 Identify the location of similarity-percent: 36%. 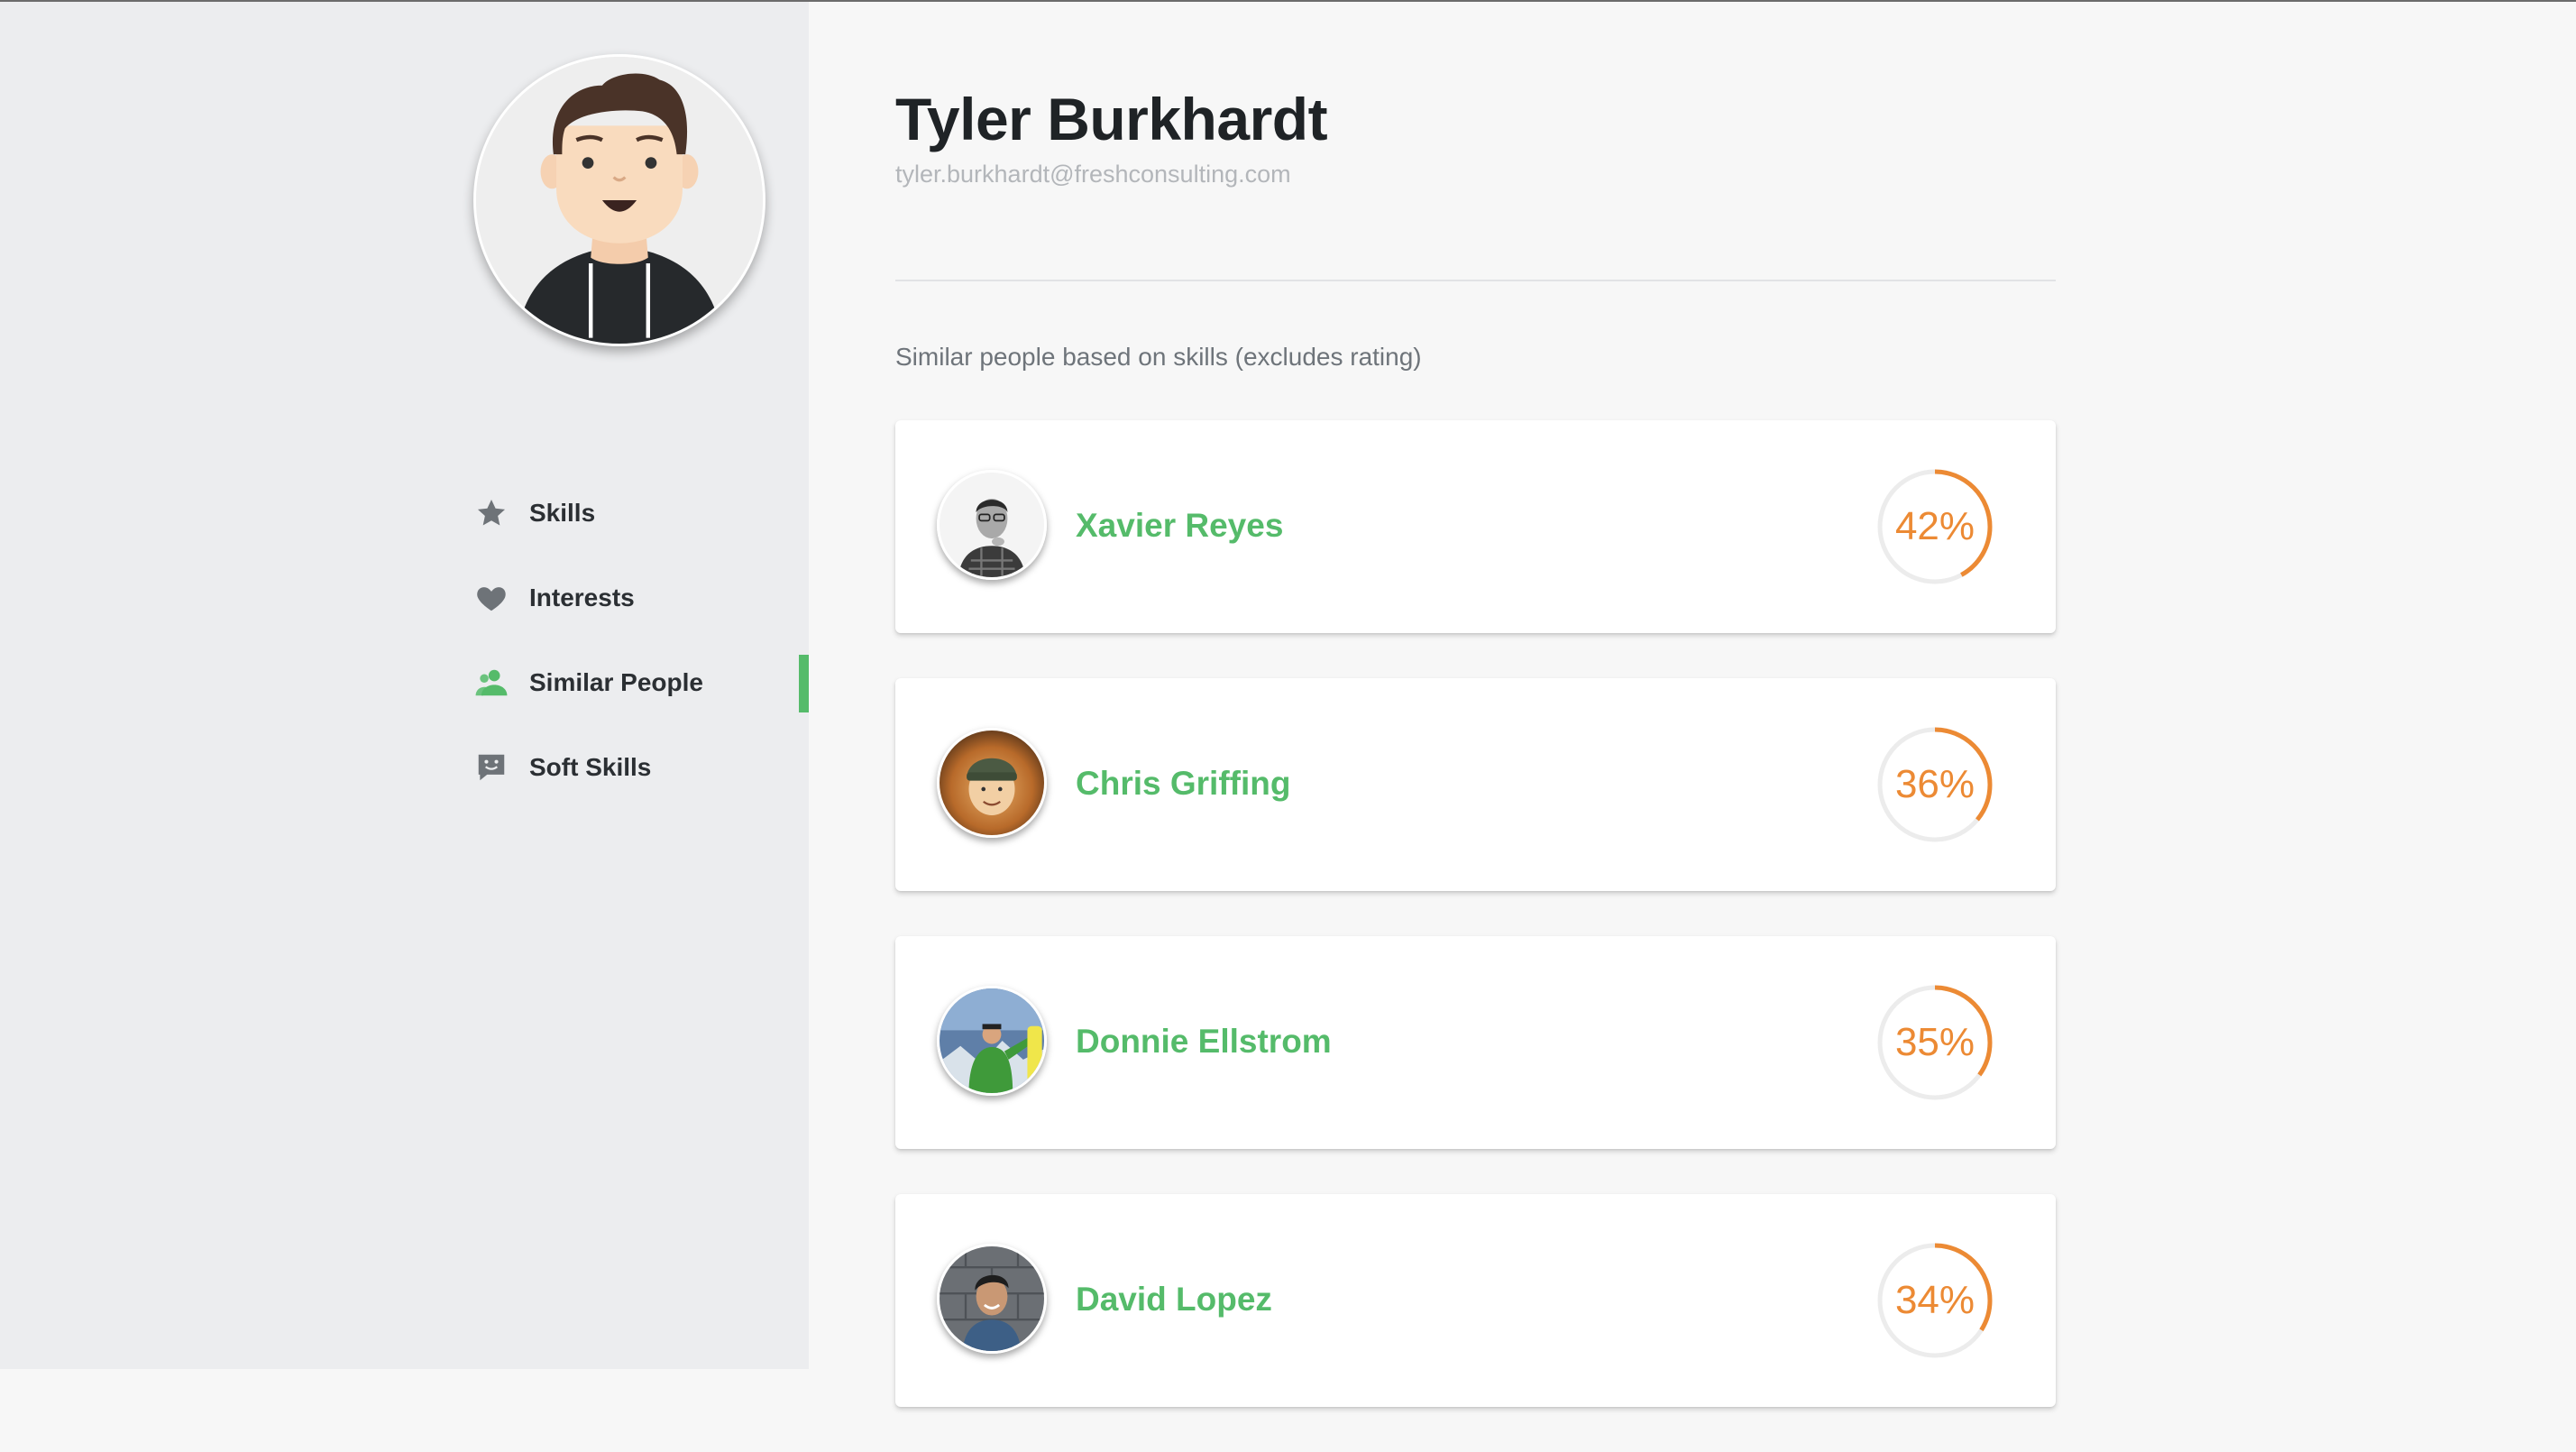
(1935, 784).